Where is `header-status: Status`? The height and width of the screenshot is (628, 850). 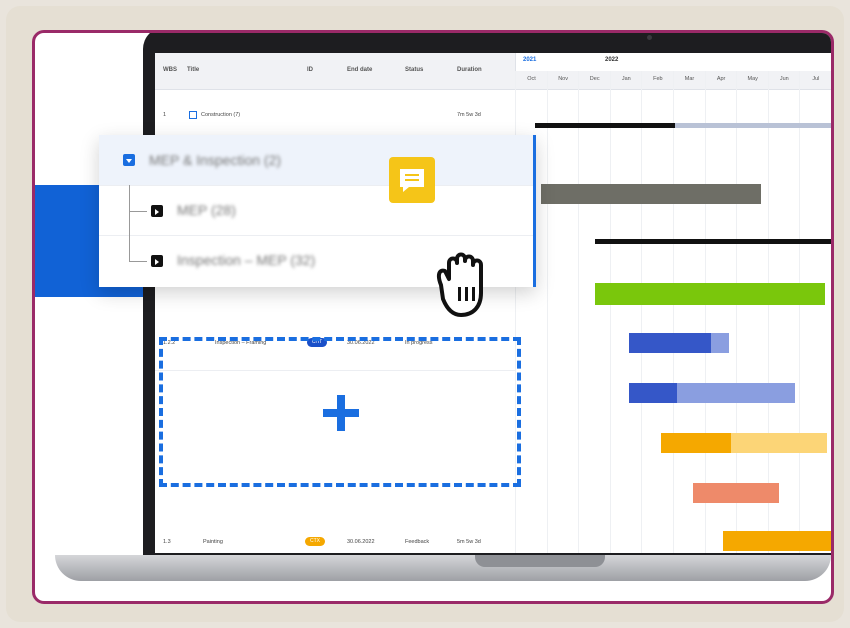 header-status: Status is located at coordinates (414, 70).